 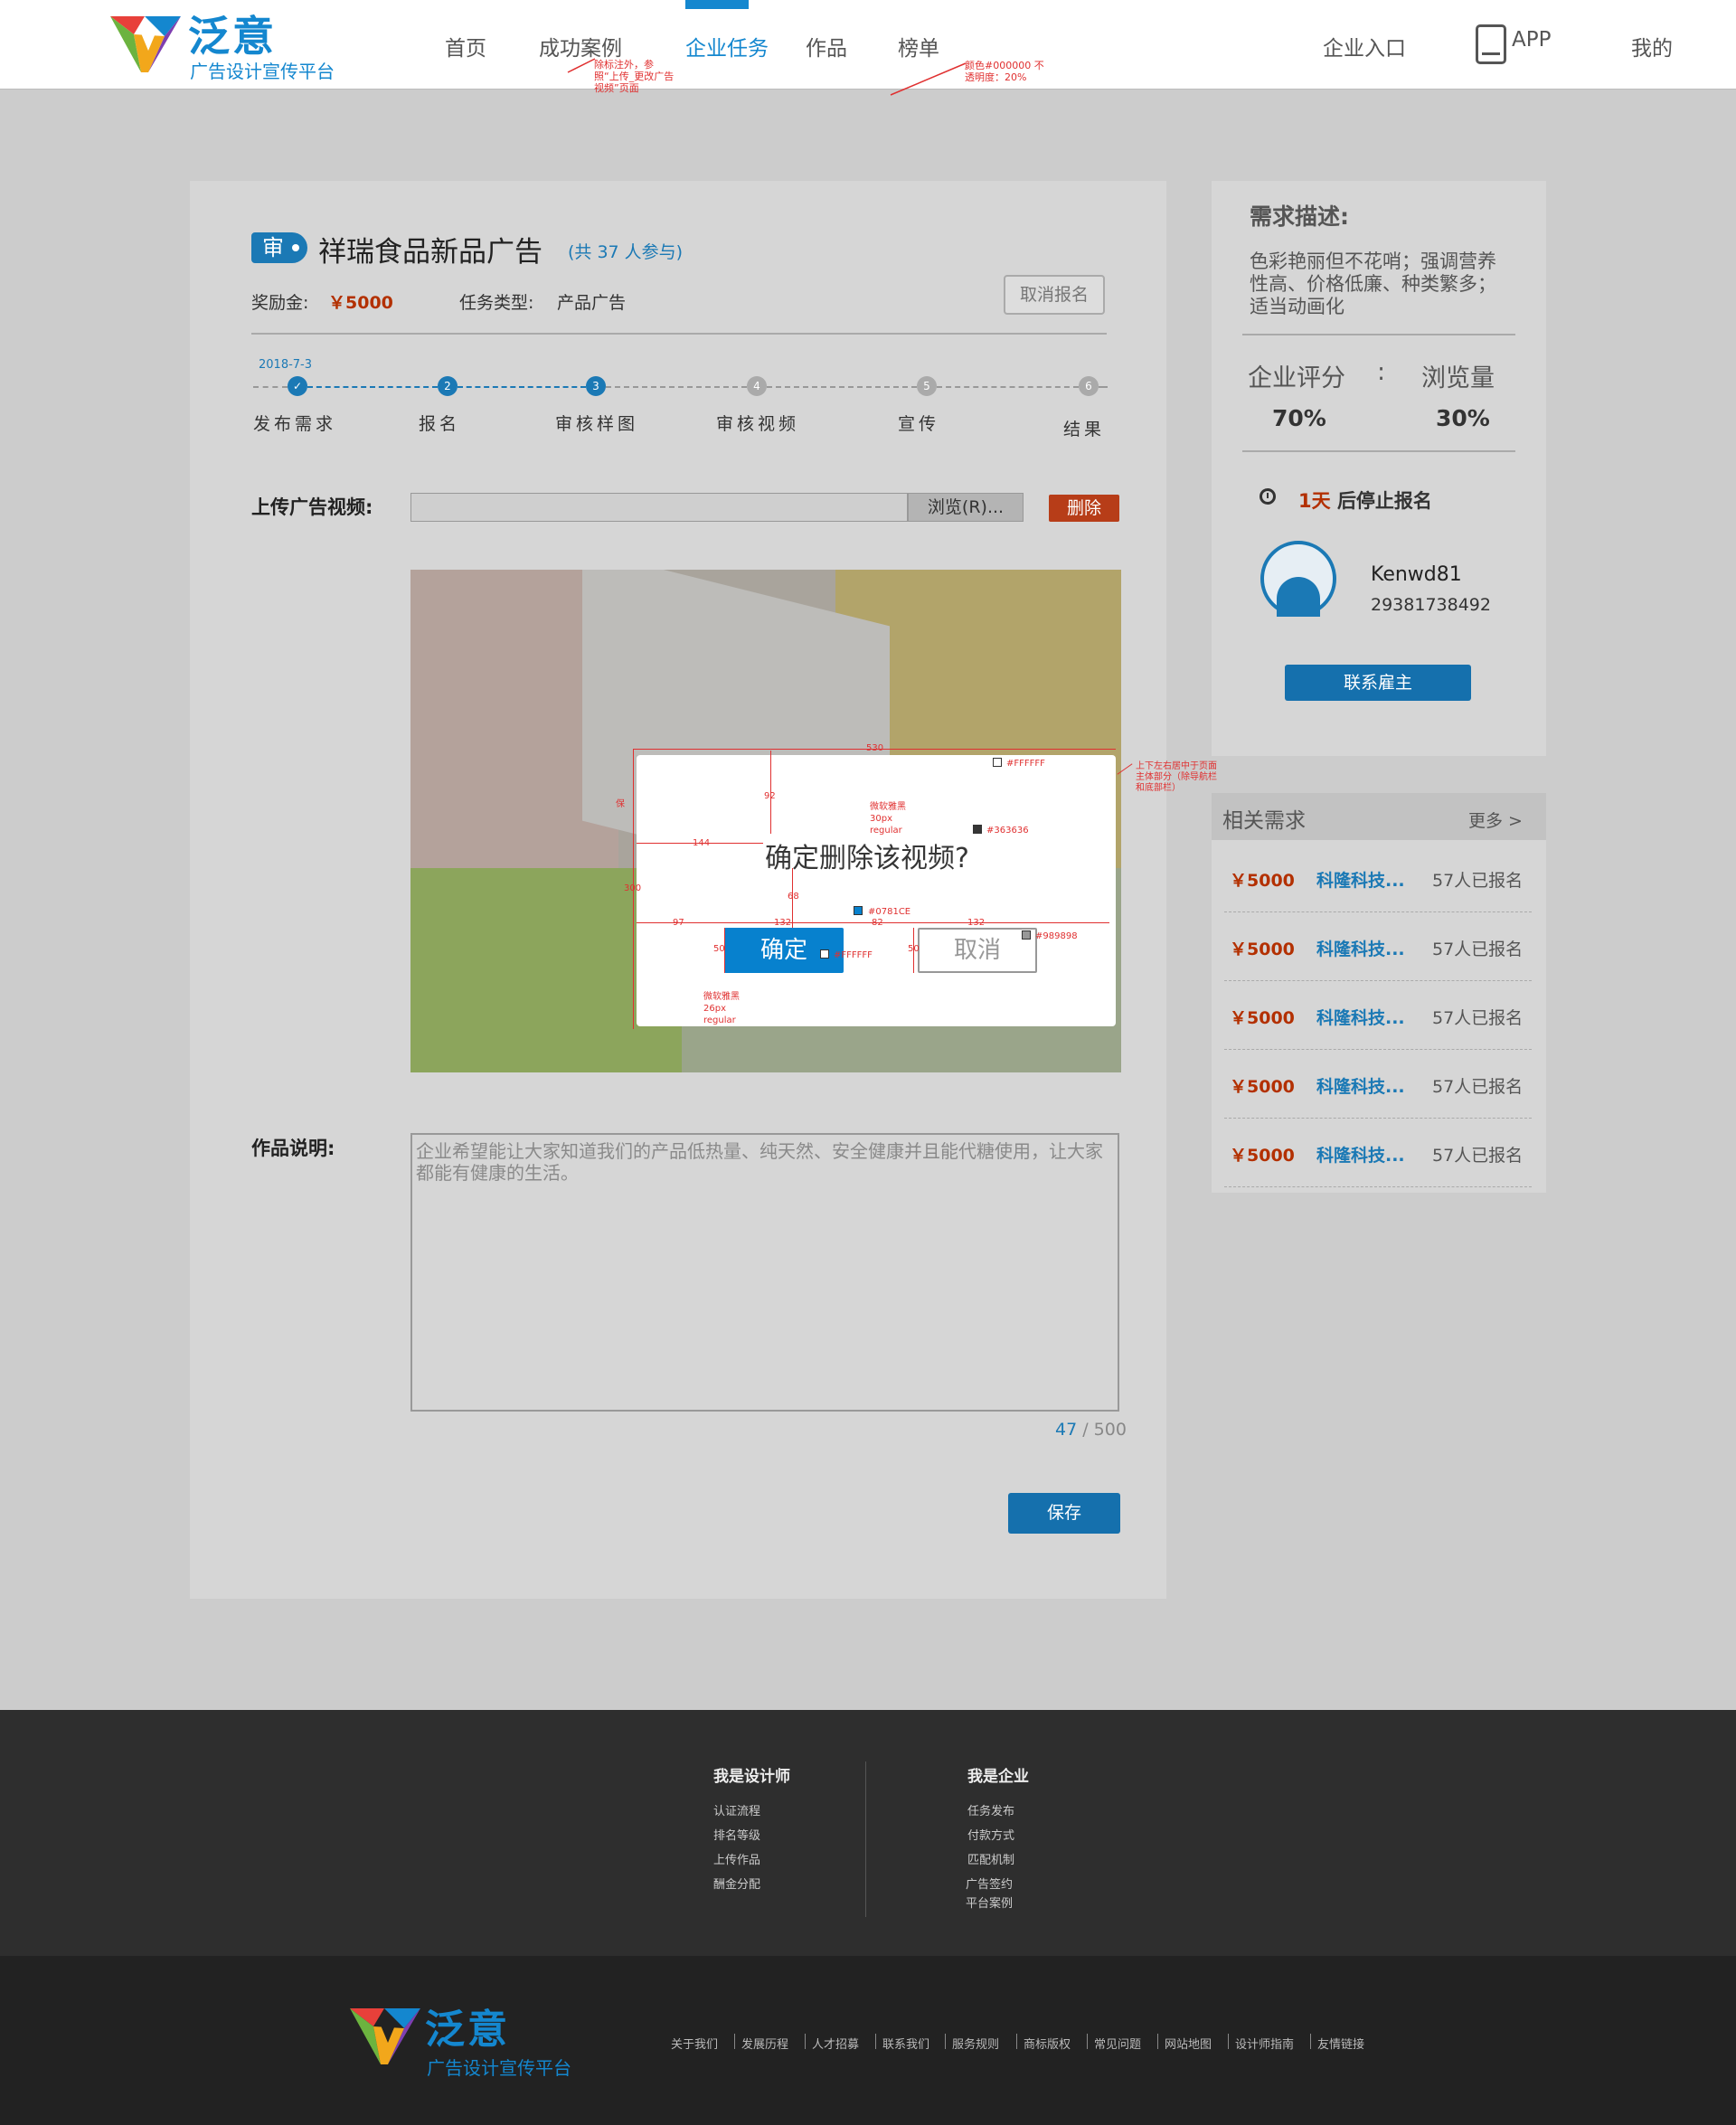 What do you see at coordinates (1004, 72) in the screenshot?
I see `design-note: 颜色#000000 不透明度：20%` at bounding box center [1004, 72].